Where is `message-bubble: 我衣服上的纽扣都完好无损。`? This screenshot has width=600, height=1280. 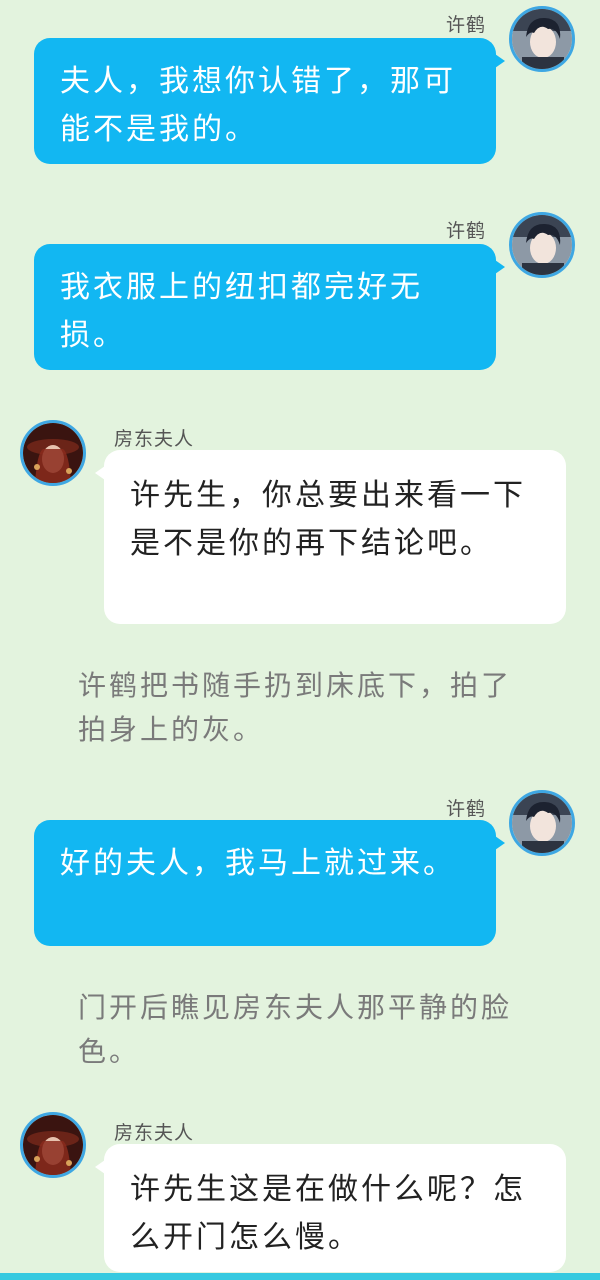
message-bubble: 我衣服上的纽扣都完好无损。 is located at coordinates (269, 307).